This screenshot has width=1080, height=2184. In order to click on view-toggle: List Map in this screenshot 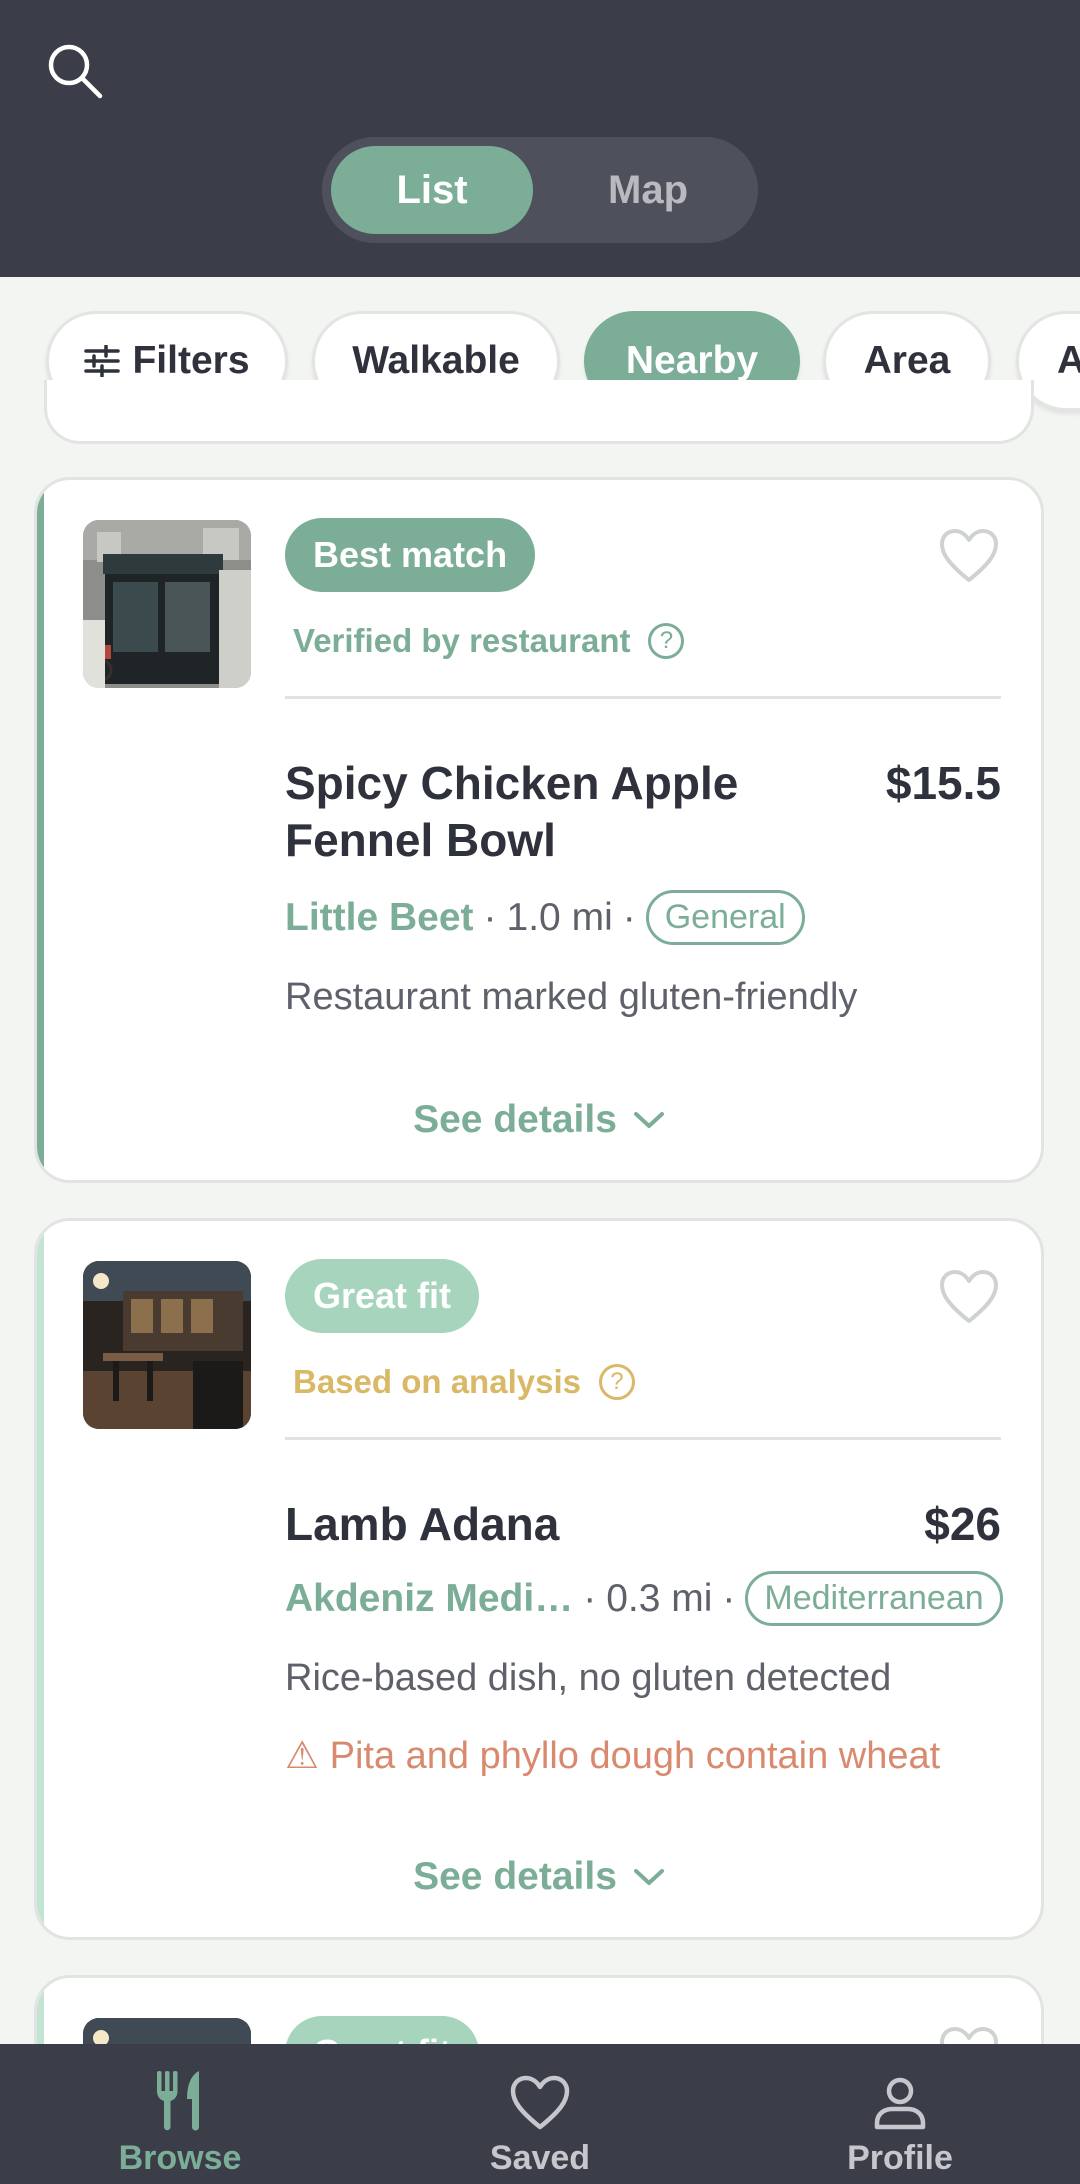, I will do `click(540, 190)`.